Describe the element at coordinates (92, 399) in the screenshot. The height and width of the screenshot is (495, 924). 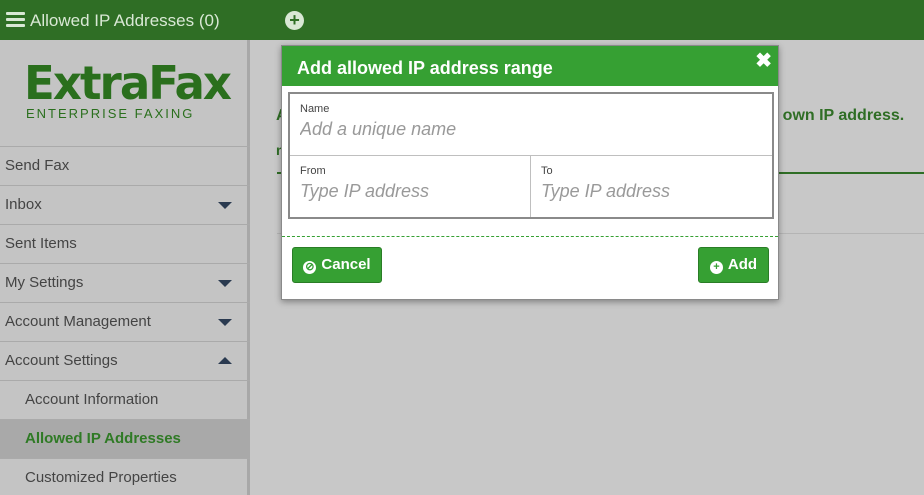
I see `sidebar-item-label: Account Information` at that location.